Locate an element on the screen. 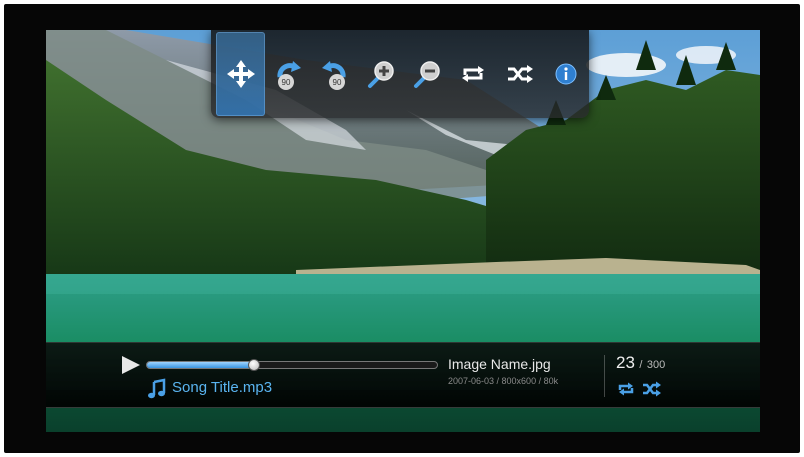  rotate-clockwise-icon: 90 is located at coordinates (289, 75).